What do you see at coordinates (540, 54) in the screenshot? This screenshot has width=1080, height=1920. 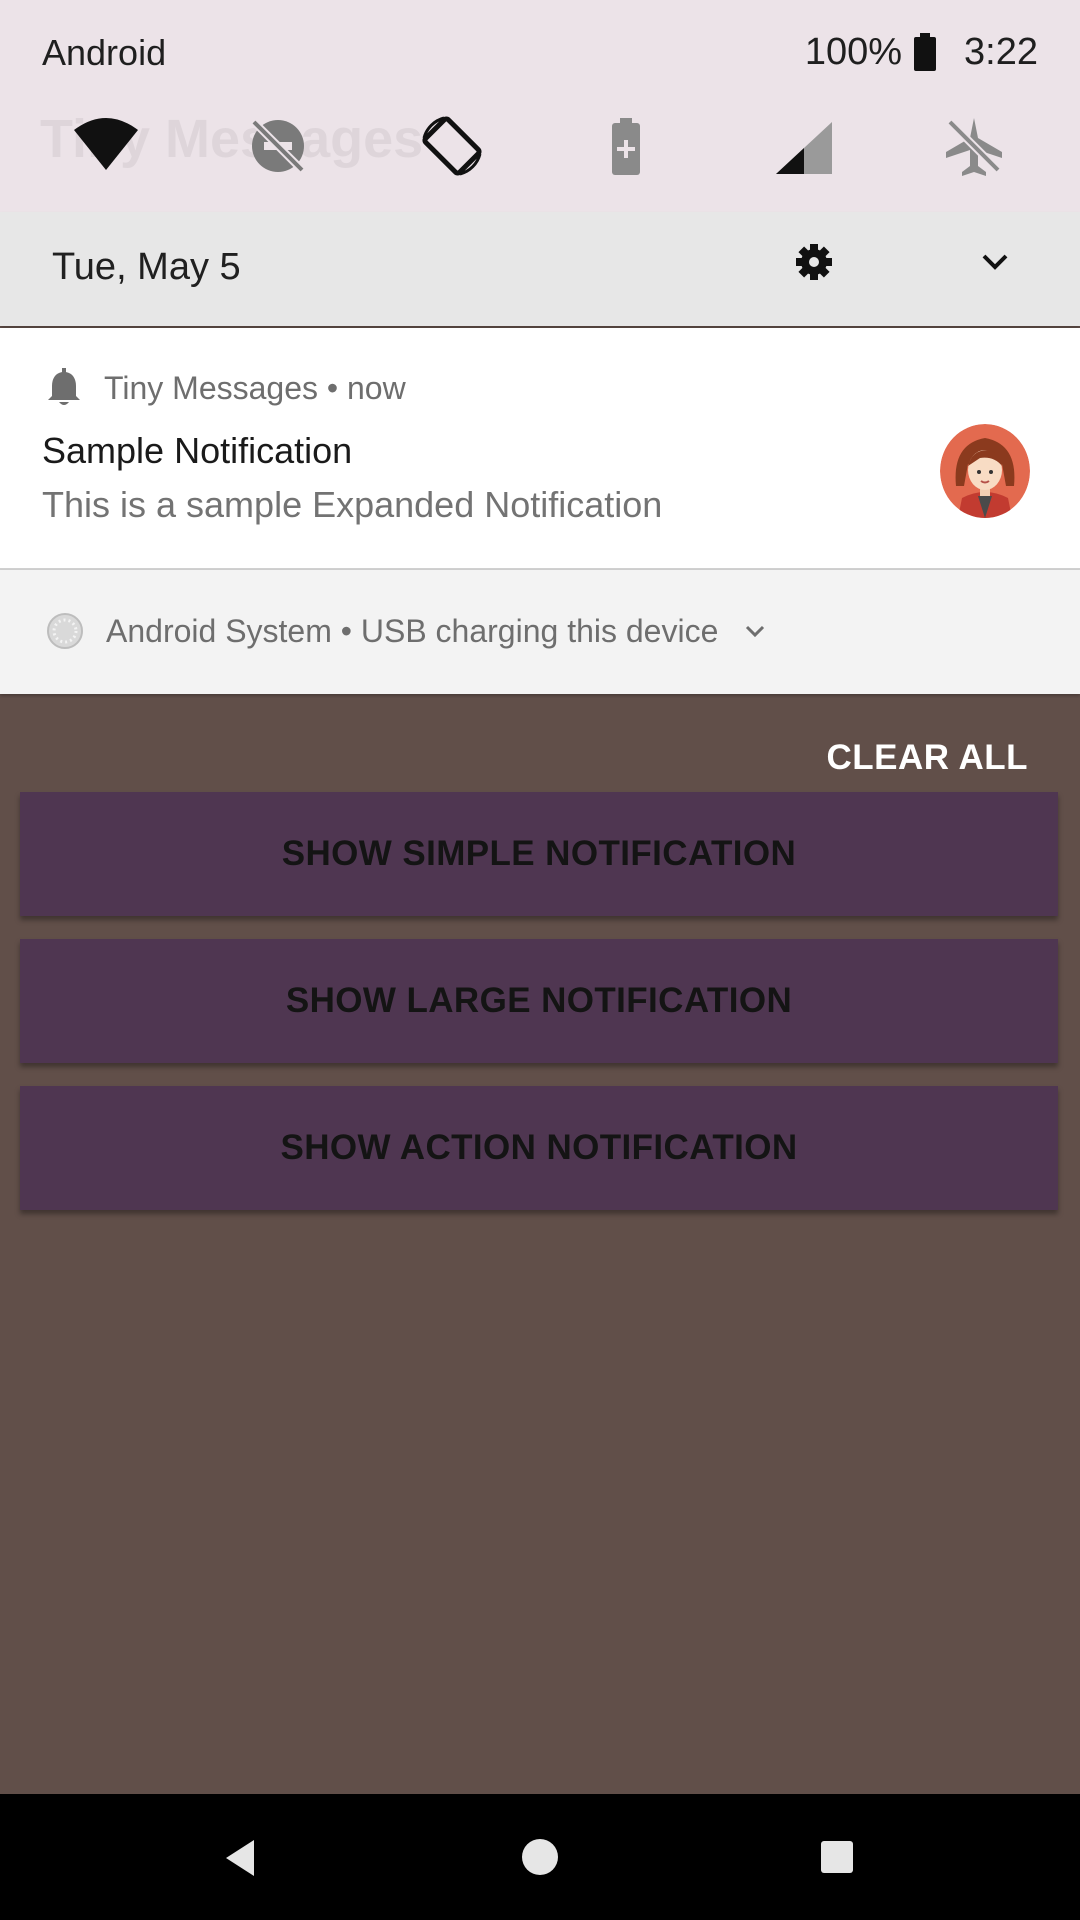 I see `status-bar: Android 100% 3:22` at bounding box center [540, 54].